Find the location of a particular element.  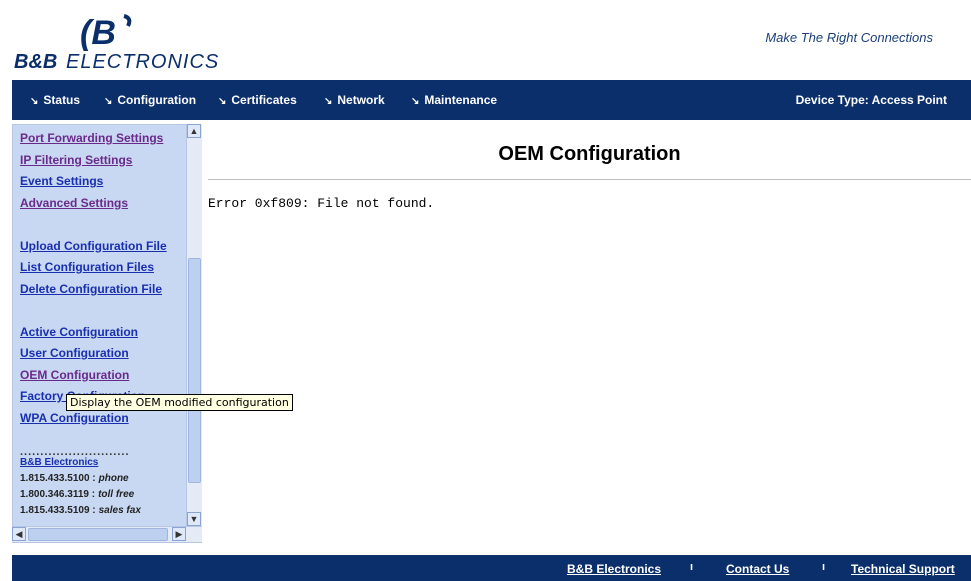

vertical-scroll-thumb is located at coordinates (194, 370).